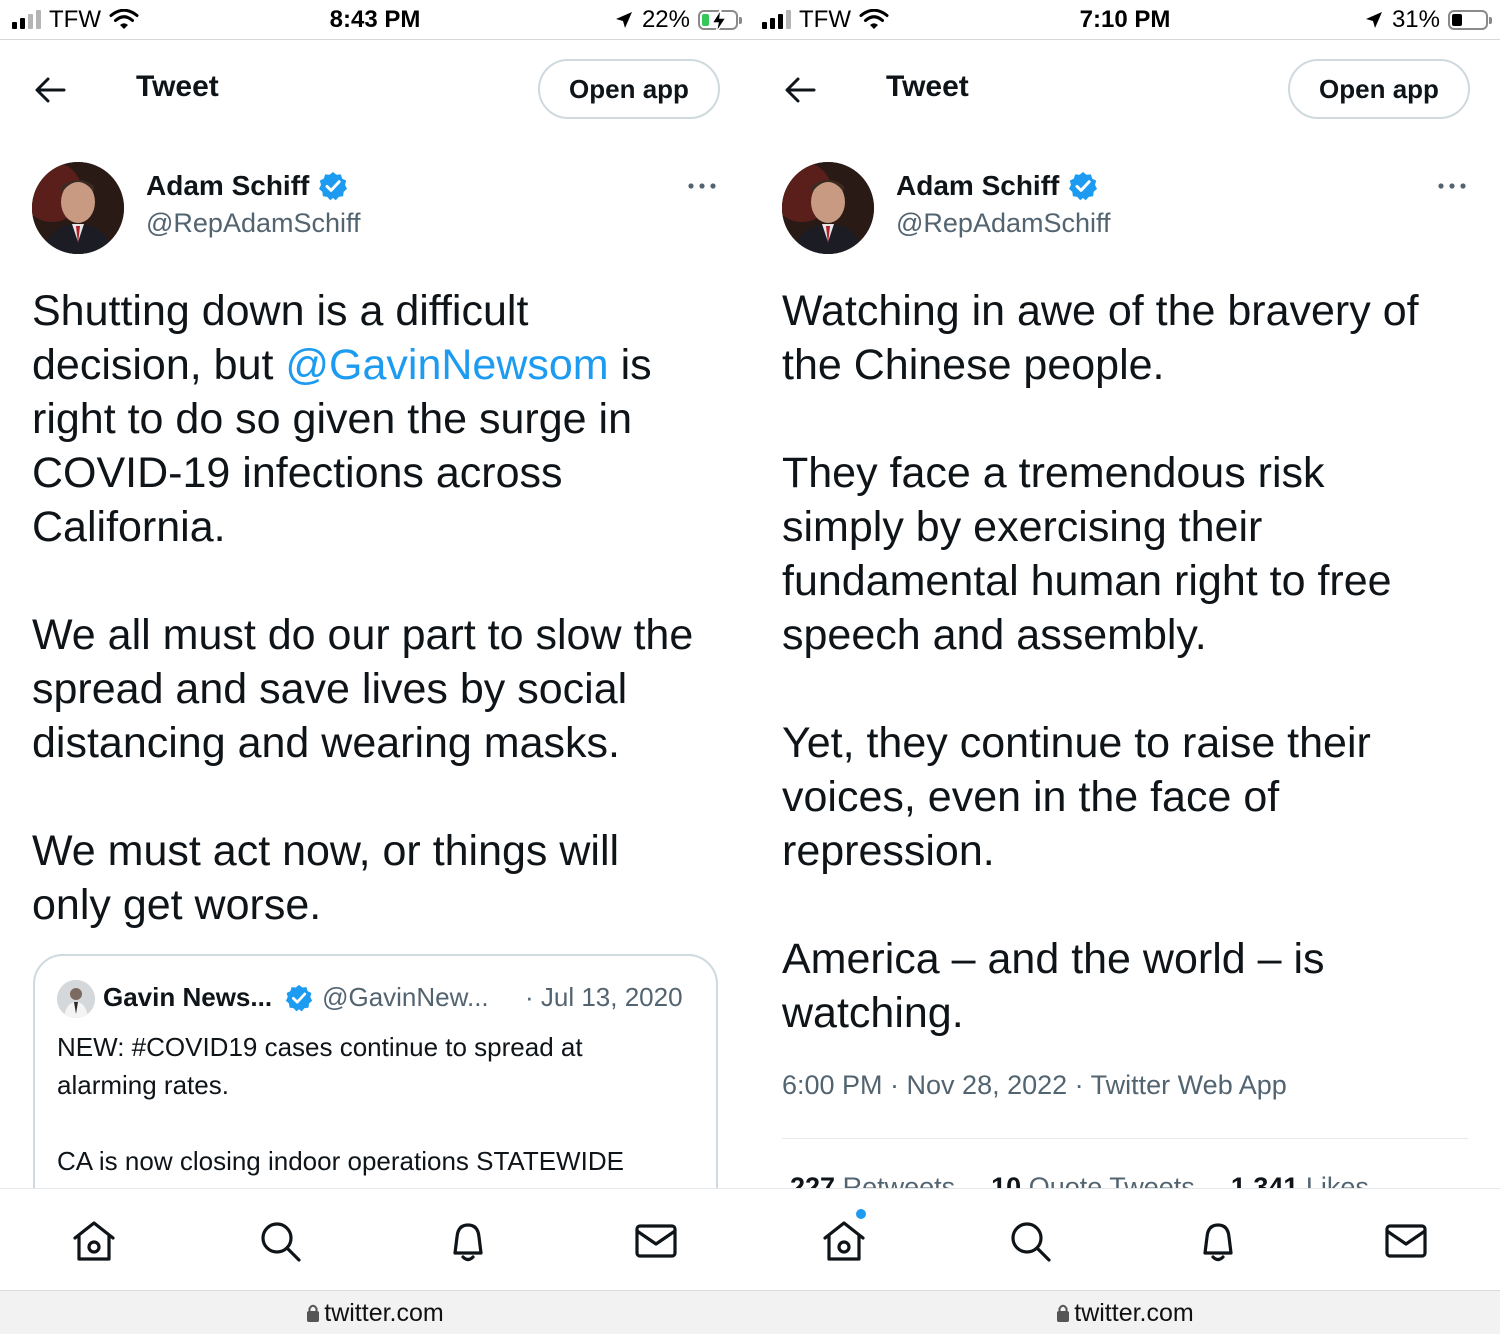  What do you see at coordinates (888, 851) in the screenshot?
I see `tweet-line: repression.` at bounding box center [888, 851].